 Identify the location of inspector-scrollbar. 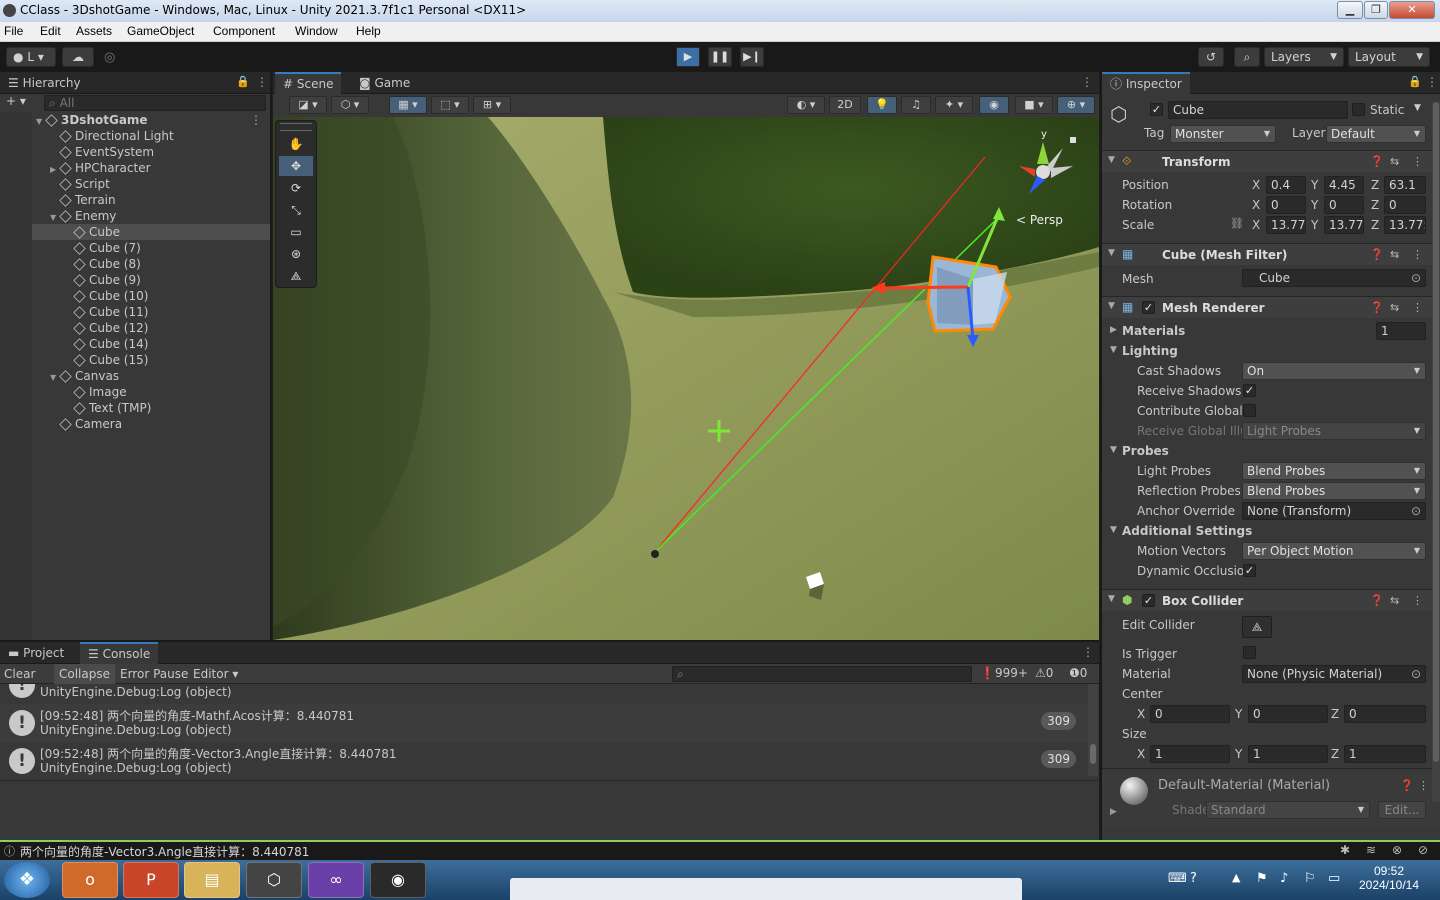
(1436, 452).